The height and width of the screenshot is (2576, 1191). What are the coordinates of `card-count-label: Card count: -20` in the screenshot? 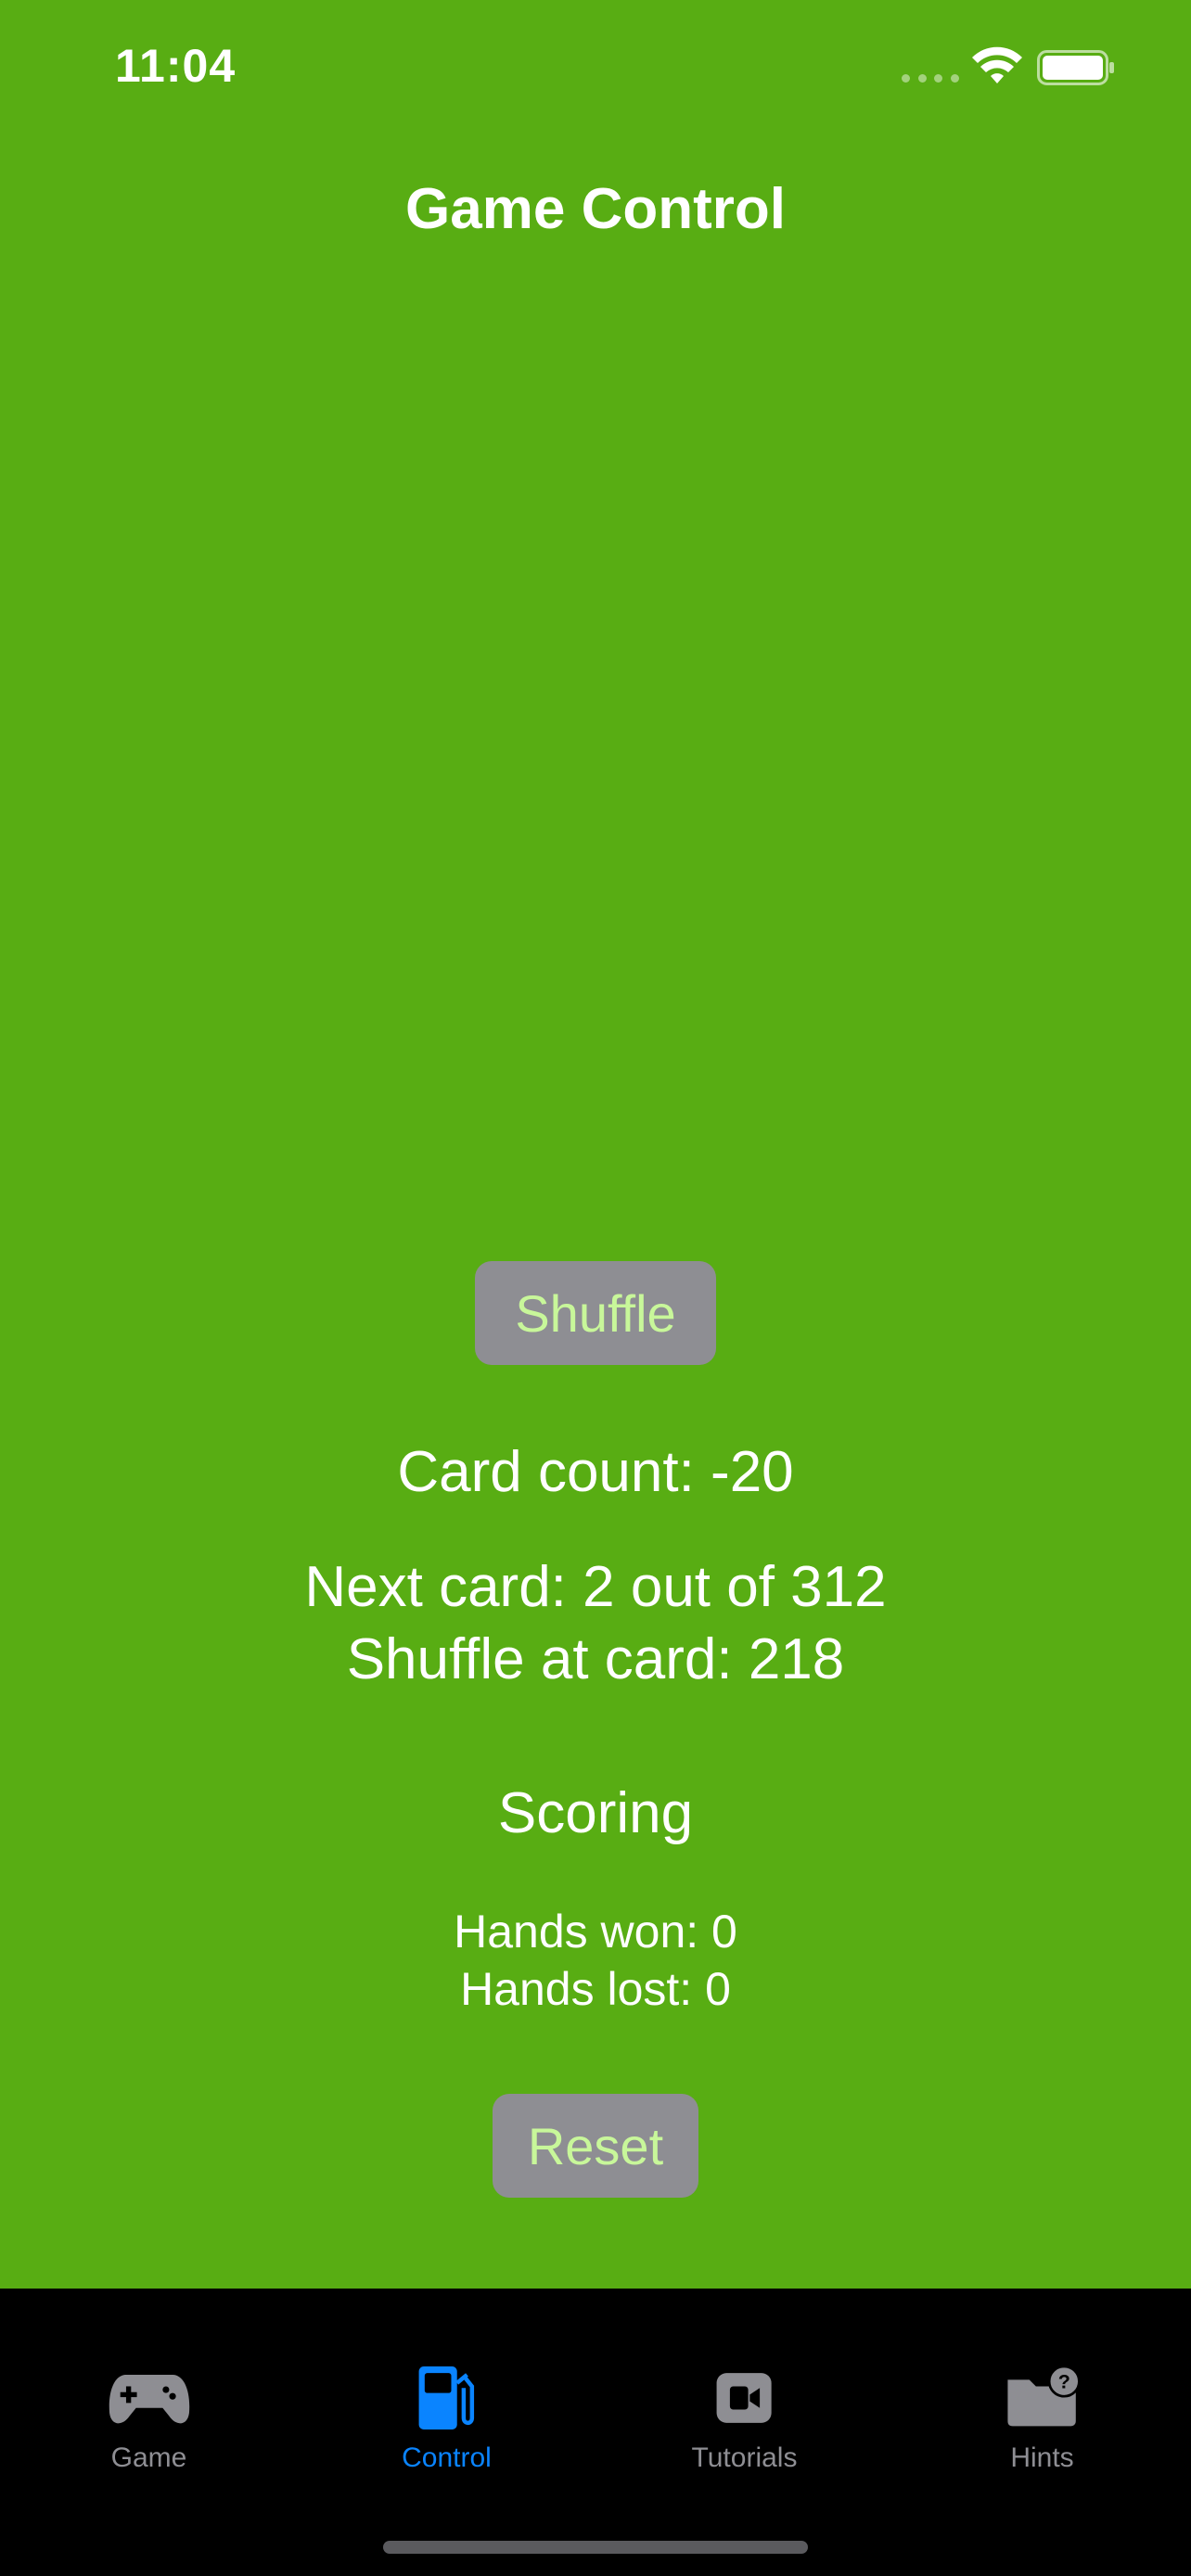 It's located at (595, 1472).